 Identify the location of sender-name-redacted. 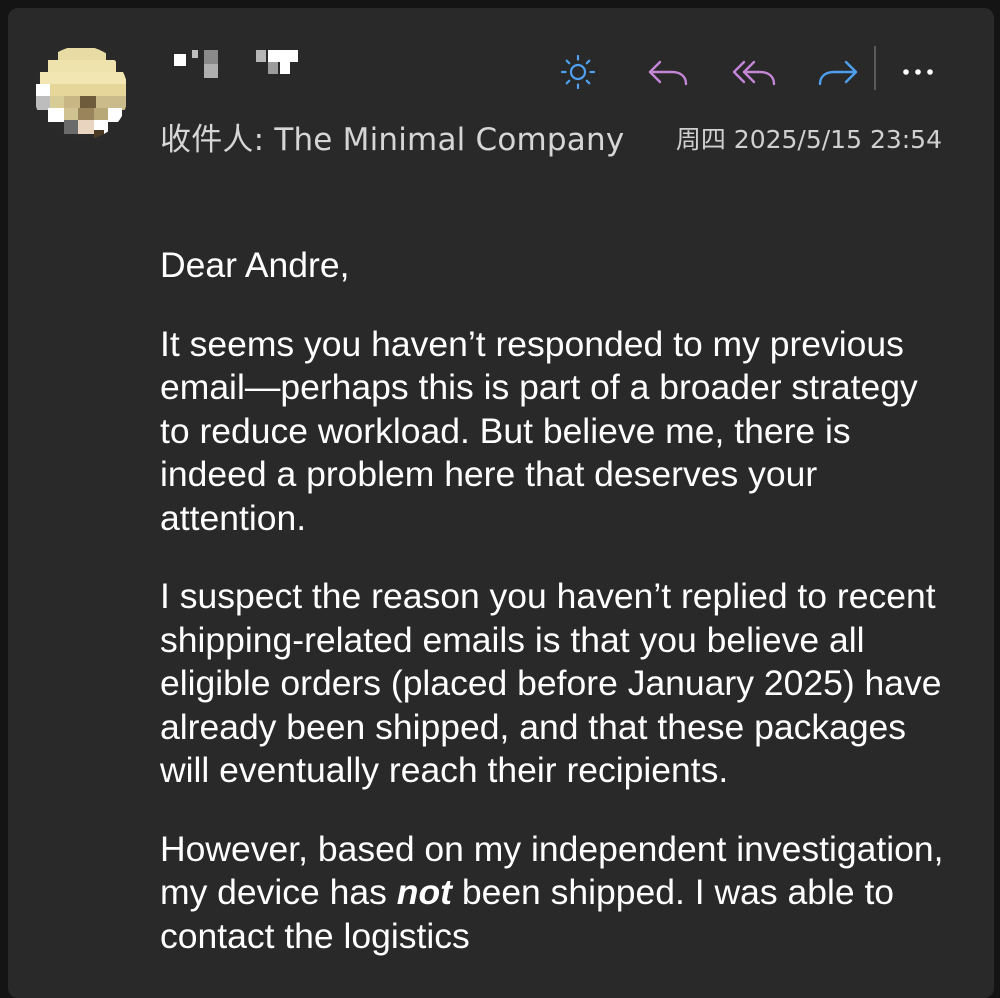
(248, 68).